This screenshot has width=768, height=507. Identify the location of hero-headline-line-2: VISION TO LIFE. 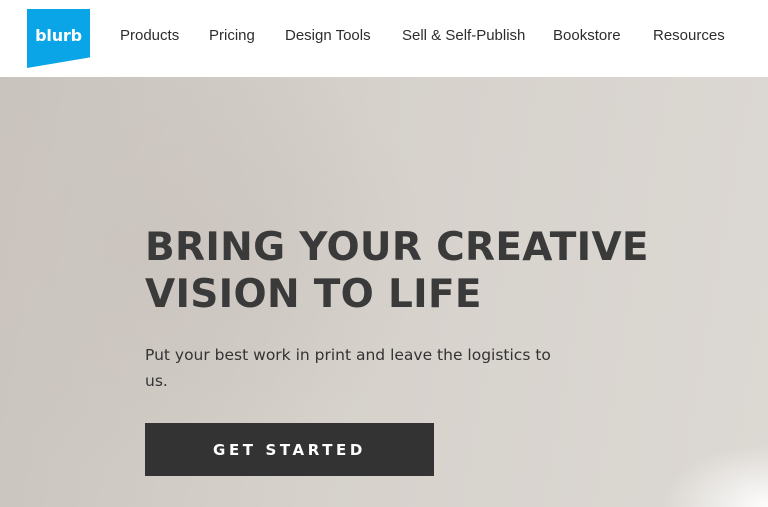
(313, 294).